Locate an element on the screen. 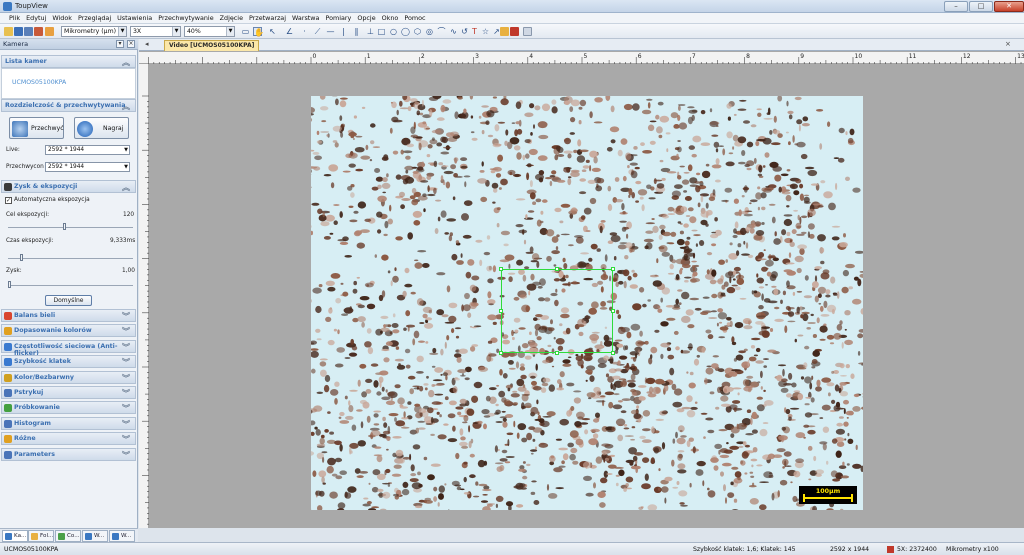  select-rect-icon: ▭ is located at coordinates (245, 31).